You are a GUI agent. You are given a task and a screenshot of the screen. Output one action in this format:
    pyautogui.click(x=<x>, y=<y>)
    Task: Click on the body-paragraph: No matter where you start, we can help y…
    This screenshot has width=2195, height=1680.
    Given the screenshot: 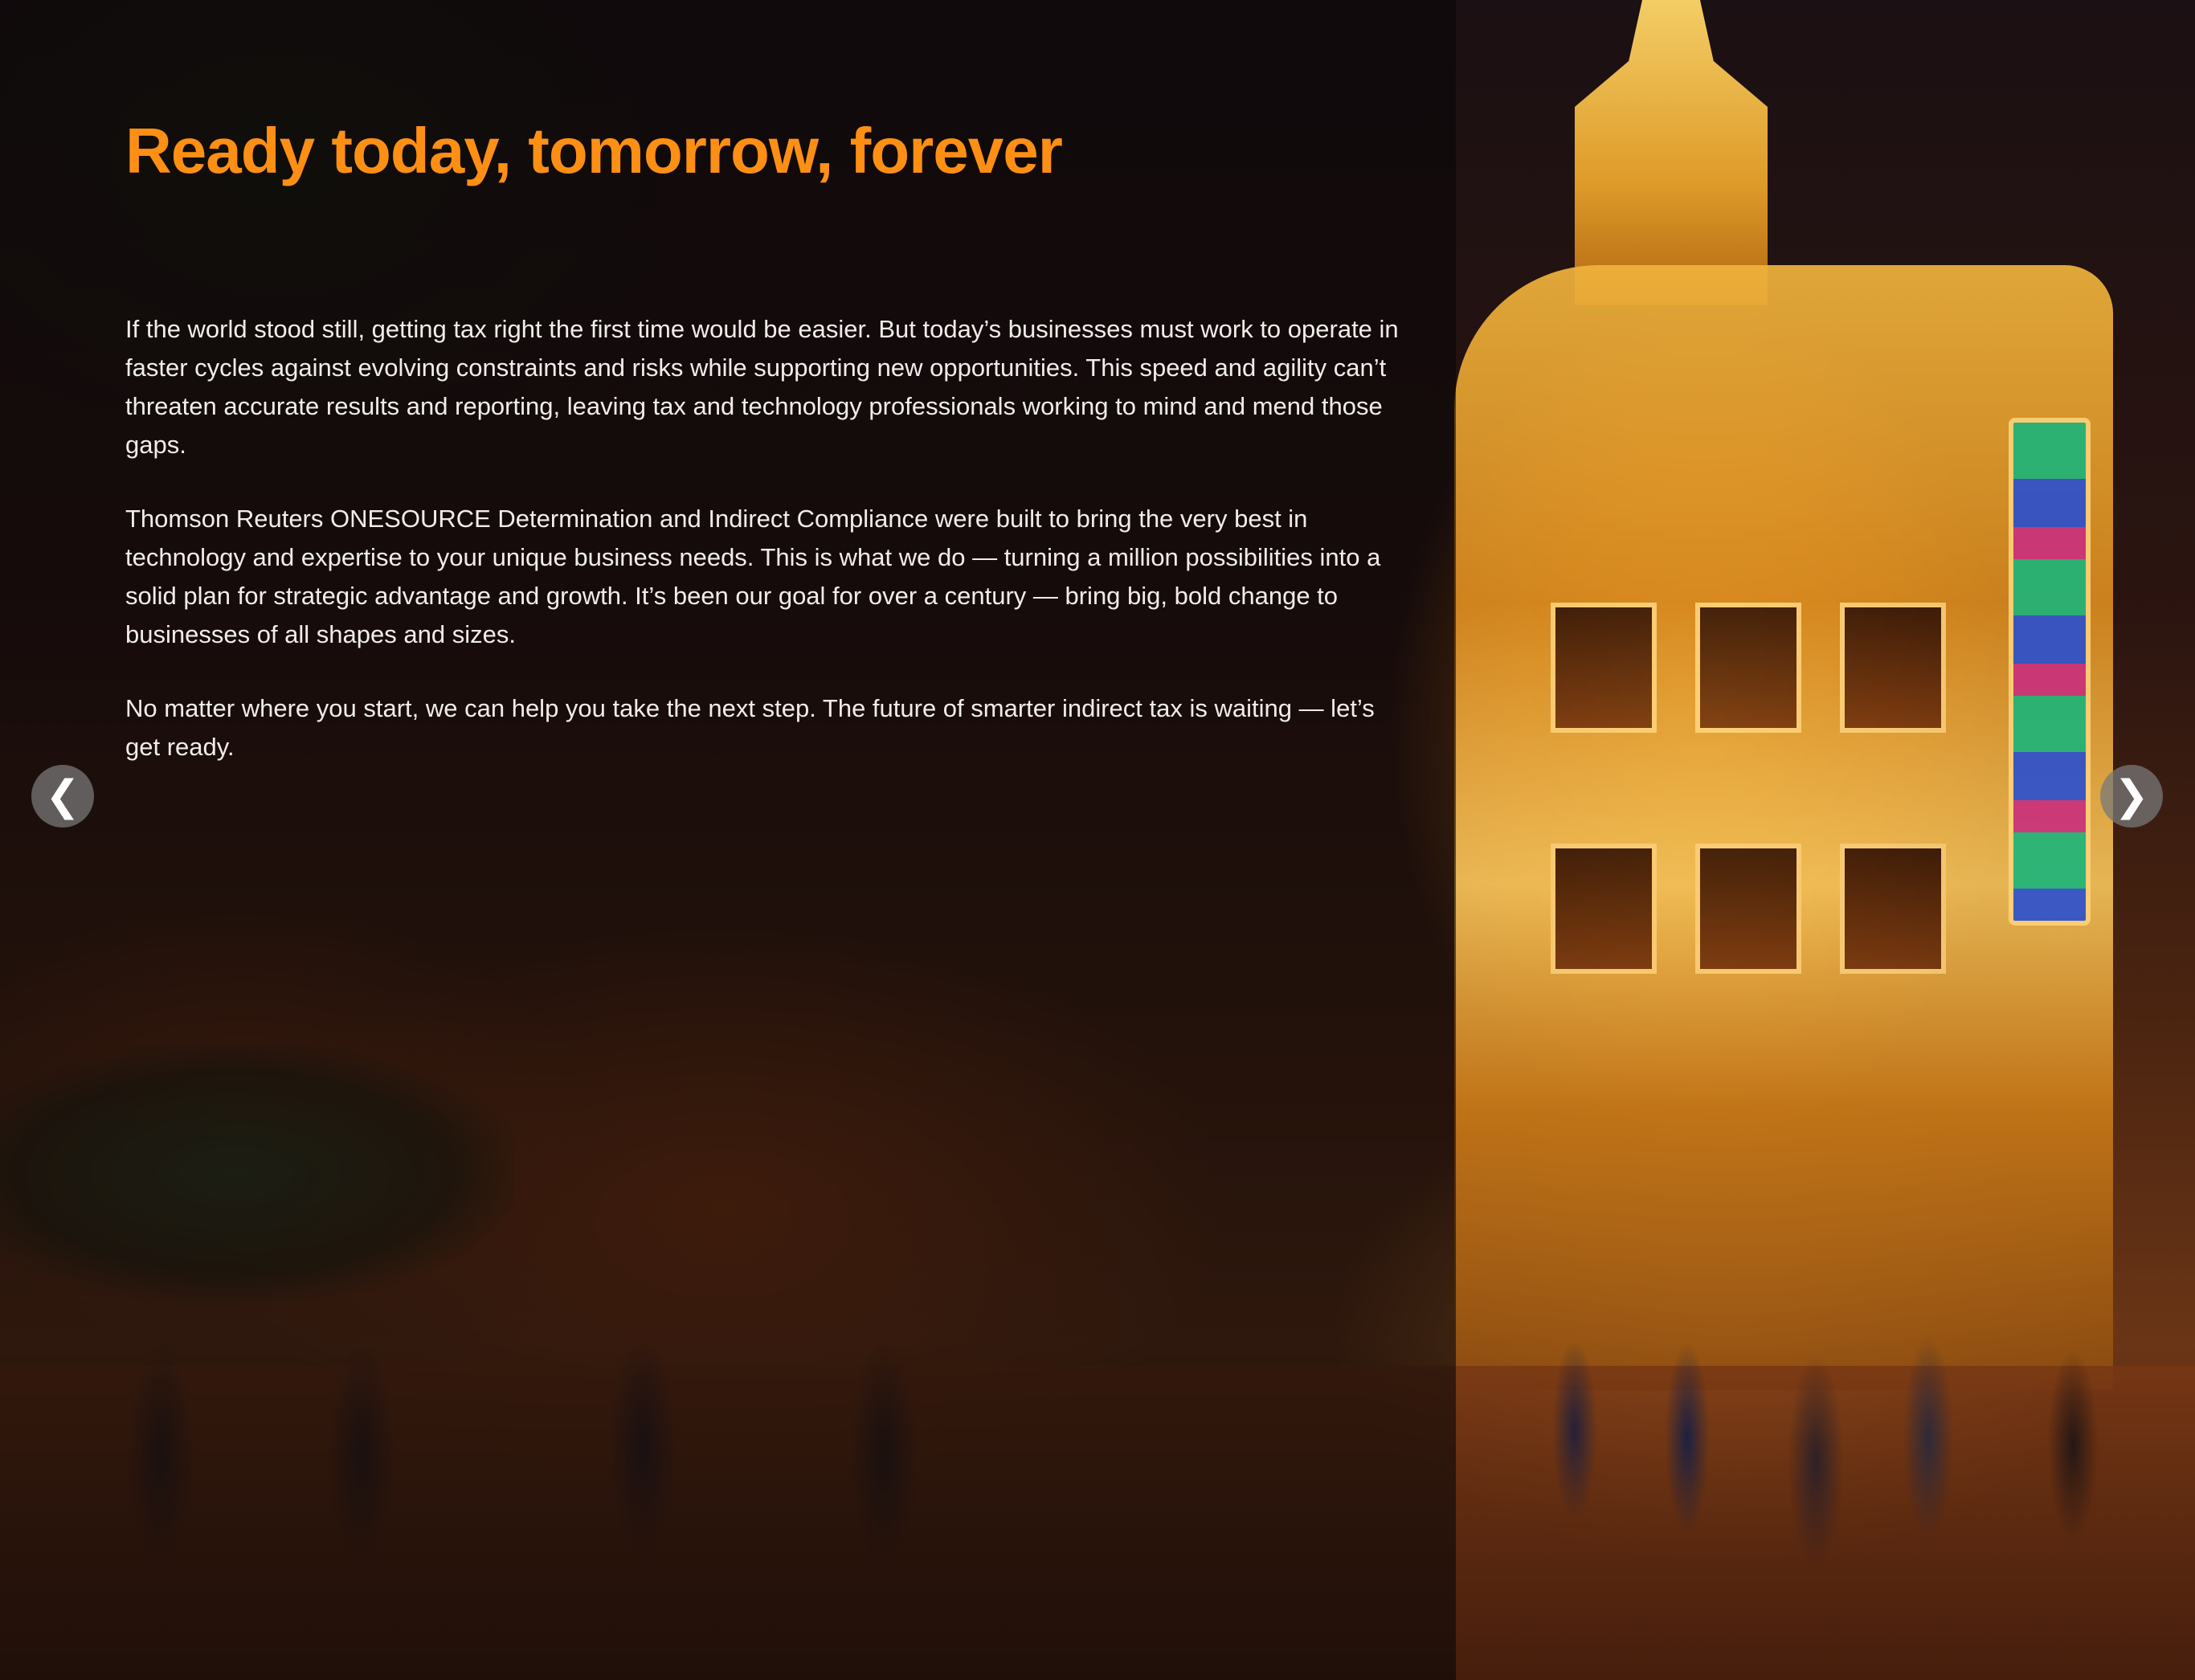 What is the action you would take?
    pyautogui.click(x=750, y=727)
    